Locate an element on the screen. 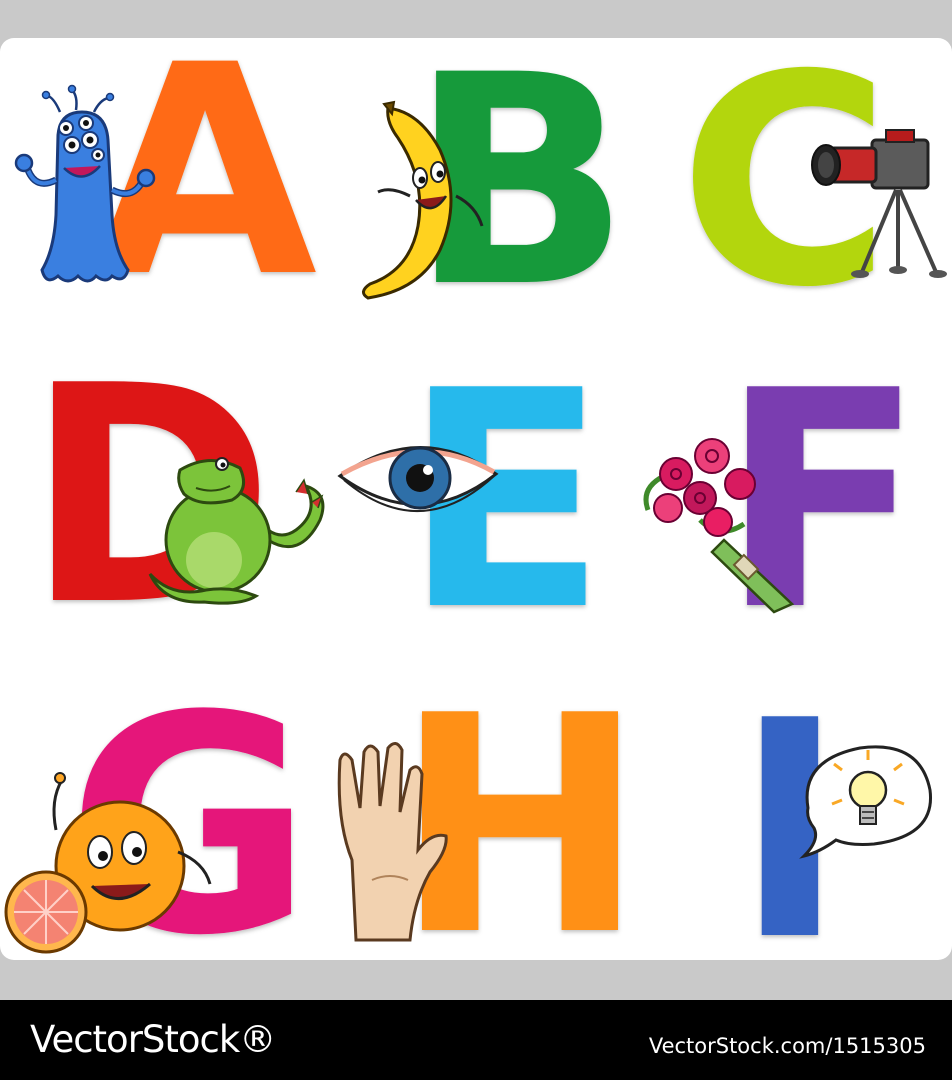 The image size is (952, 1080). letter-a: A is located at coordinates (206, 172).